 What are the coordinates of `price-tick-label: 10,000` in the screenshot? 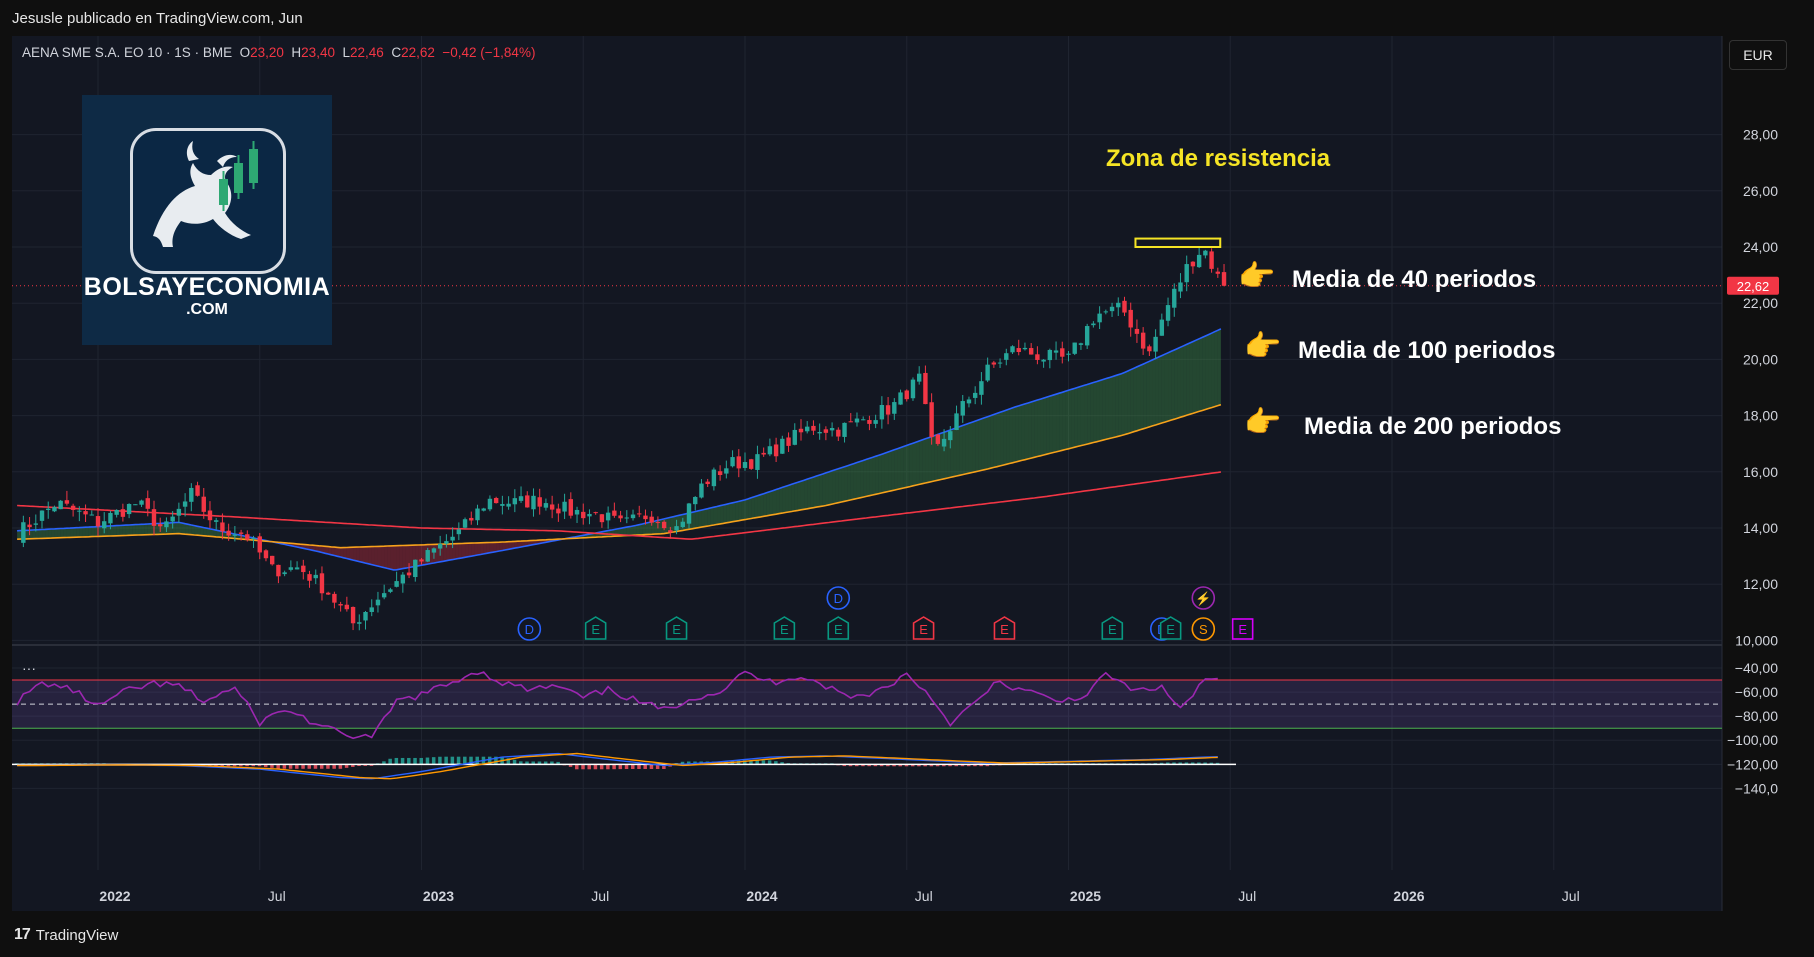 It's located at (1756, 640).